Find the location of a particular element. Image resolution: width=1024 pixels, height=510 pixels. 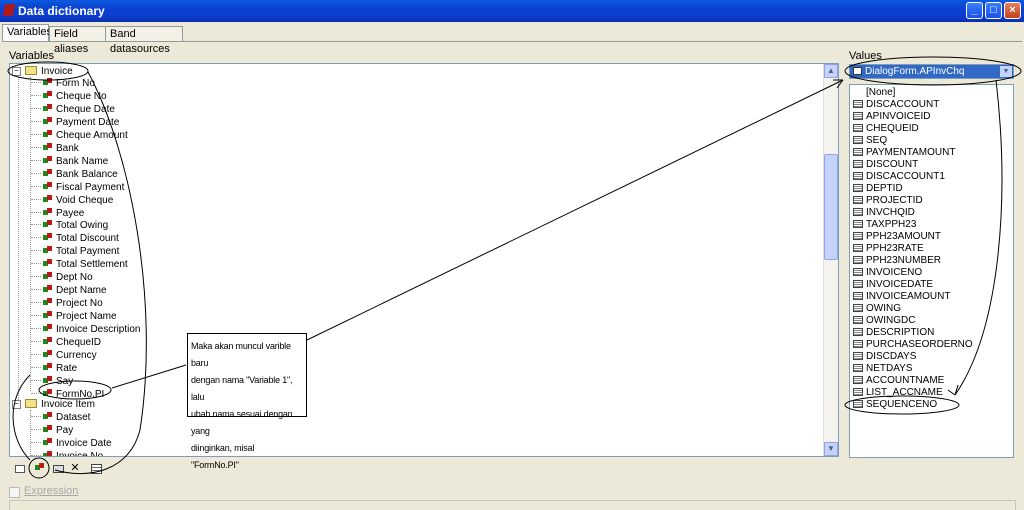

delete-button: ✕ is located at coordinates (75, 468).